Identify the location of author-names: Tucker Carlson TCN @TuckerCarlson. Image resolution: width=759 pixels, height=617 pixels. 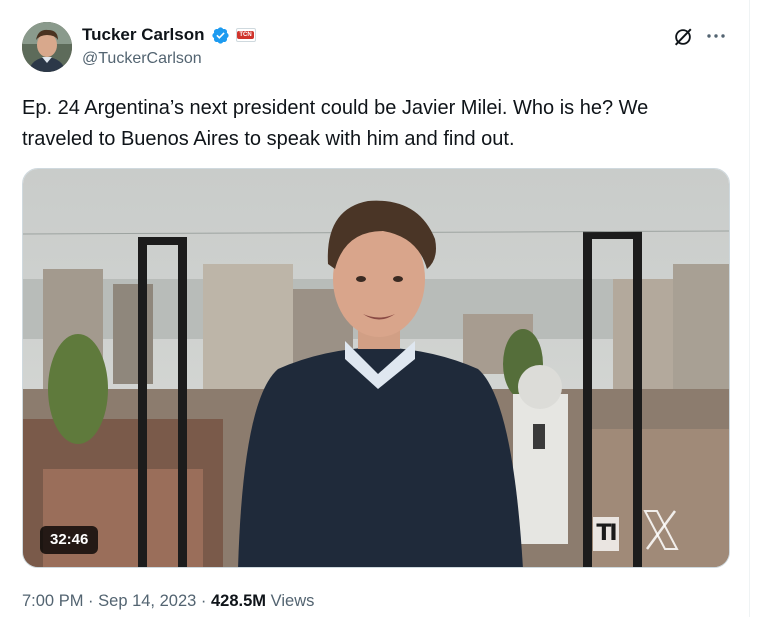
(169, 46).